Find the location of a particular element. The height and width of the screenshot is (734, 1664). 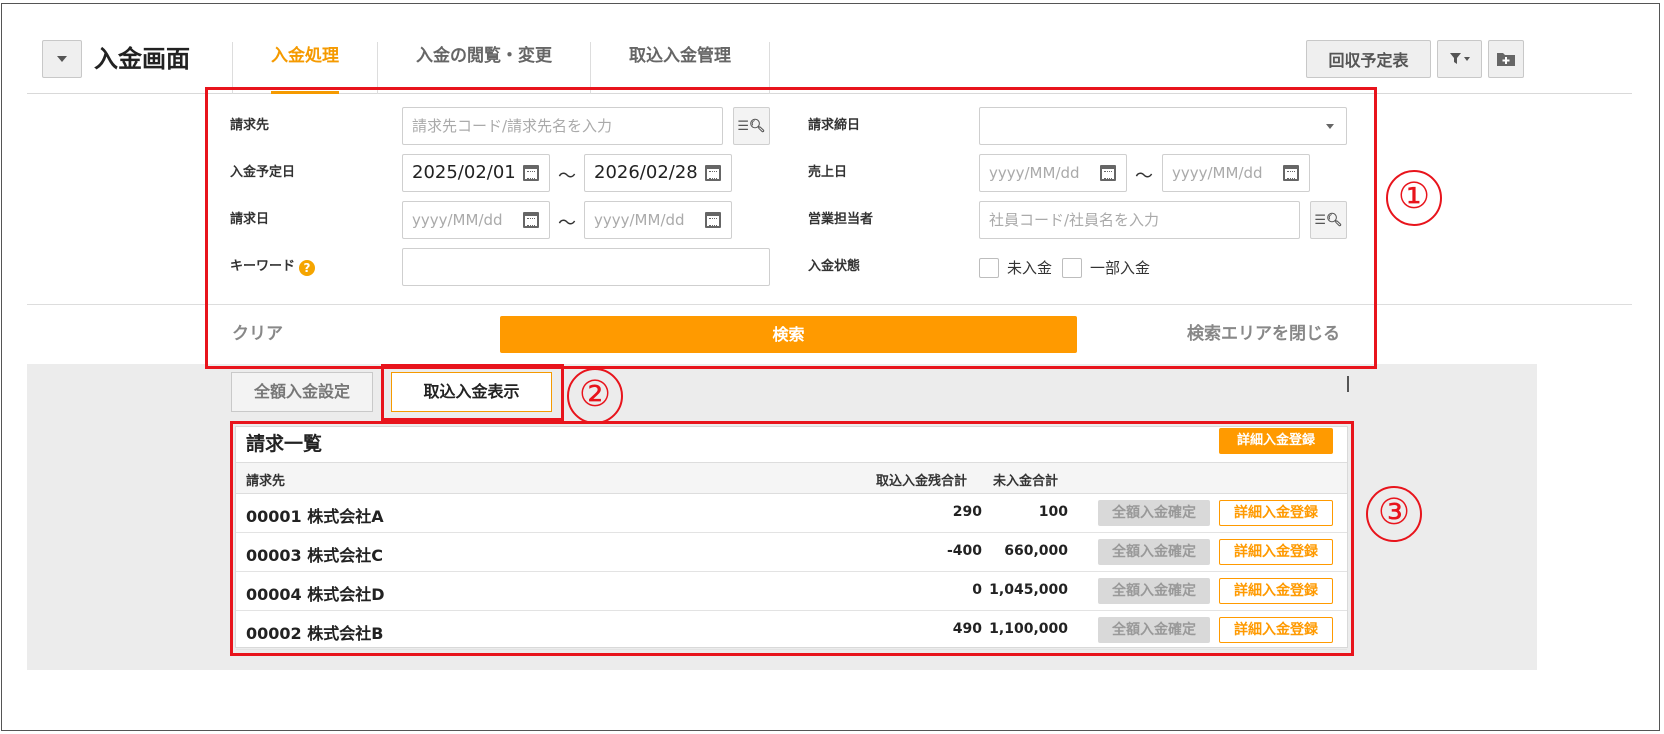

folder-plus-icon is located at coordinates (1506, 59).